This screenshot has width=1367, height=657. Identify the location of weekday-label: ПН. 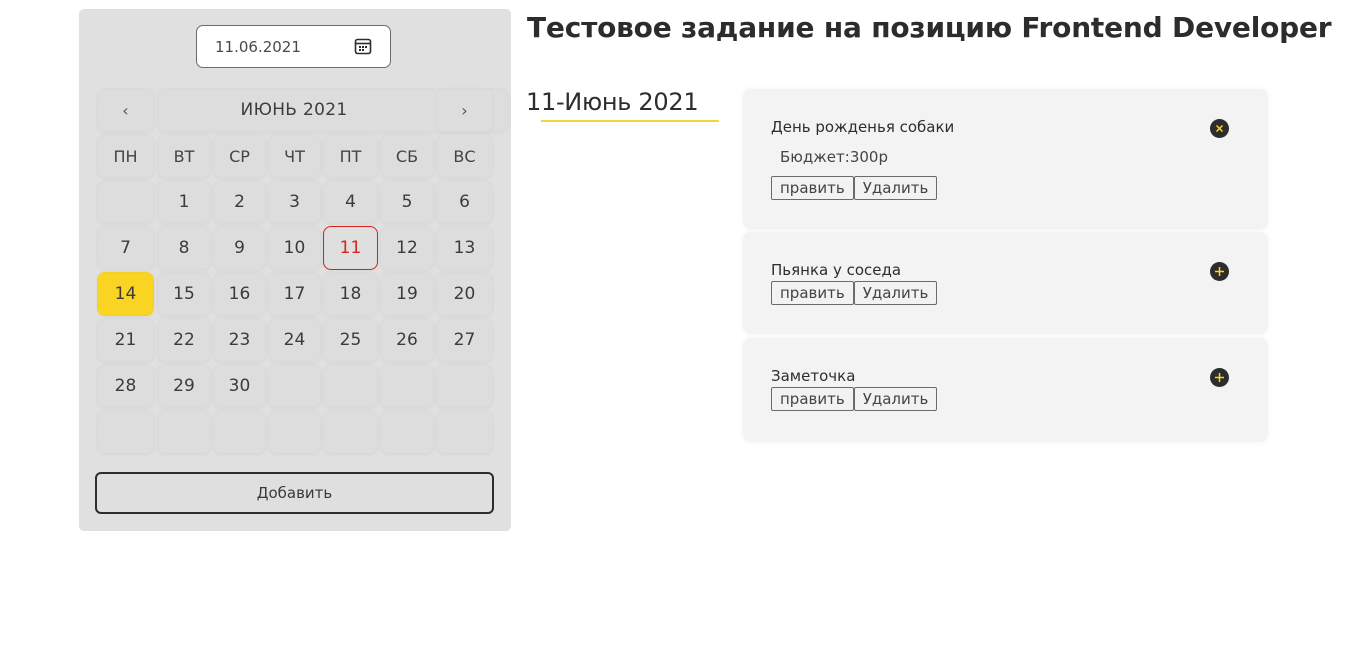
(125, 156).